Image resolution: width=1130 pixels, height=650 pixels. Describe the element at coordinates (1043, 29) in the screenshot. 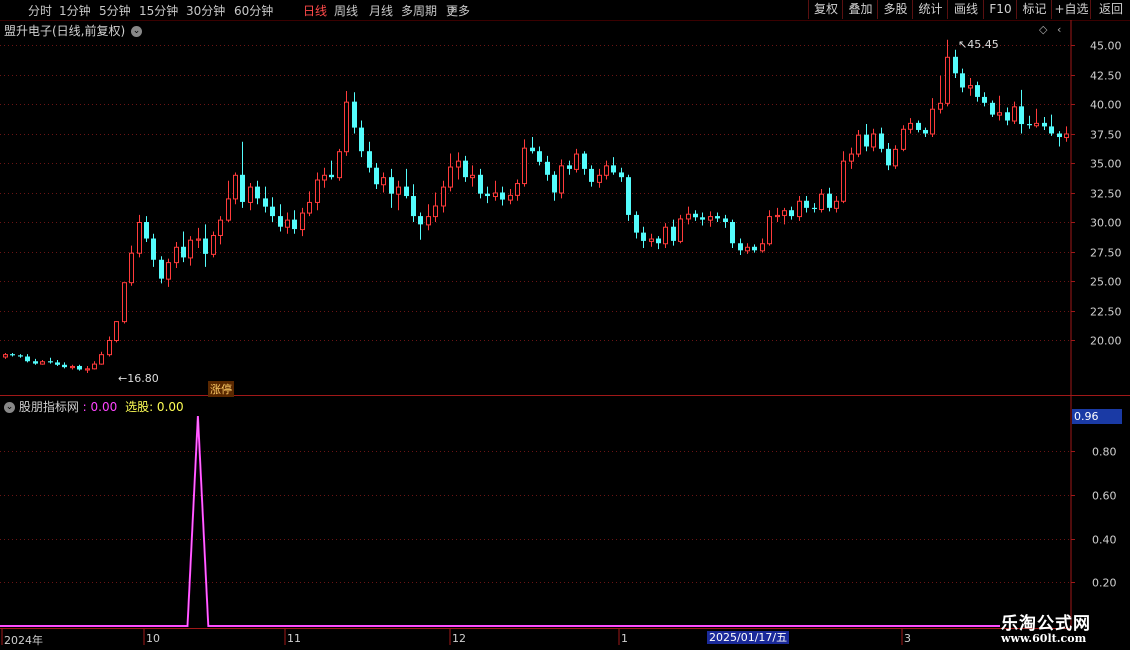

I see `diamond-icon: ◇` at that location.